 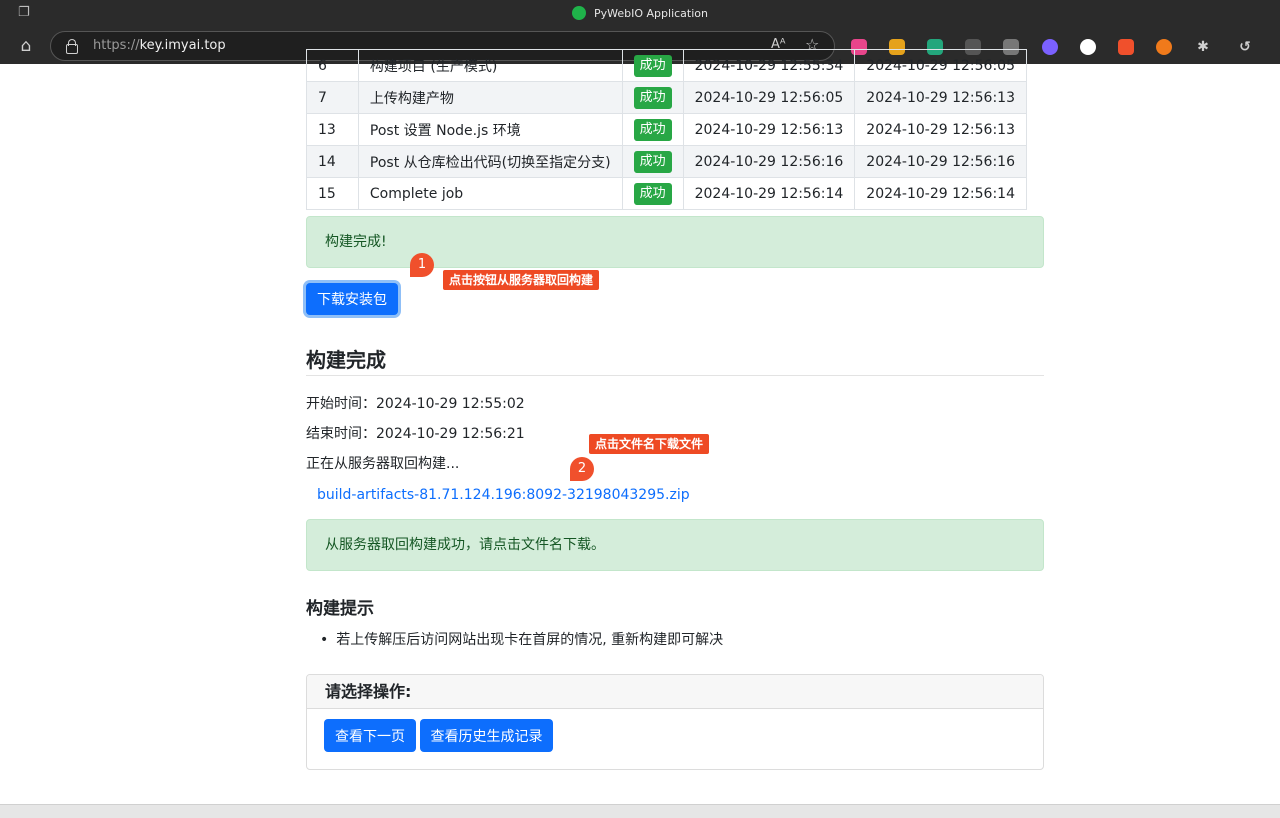 I want to click on step-name-cell: 上传构建产物, so click(x=490, y=97).